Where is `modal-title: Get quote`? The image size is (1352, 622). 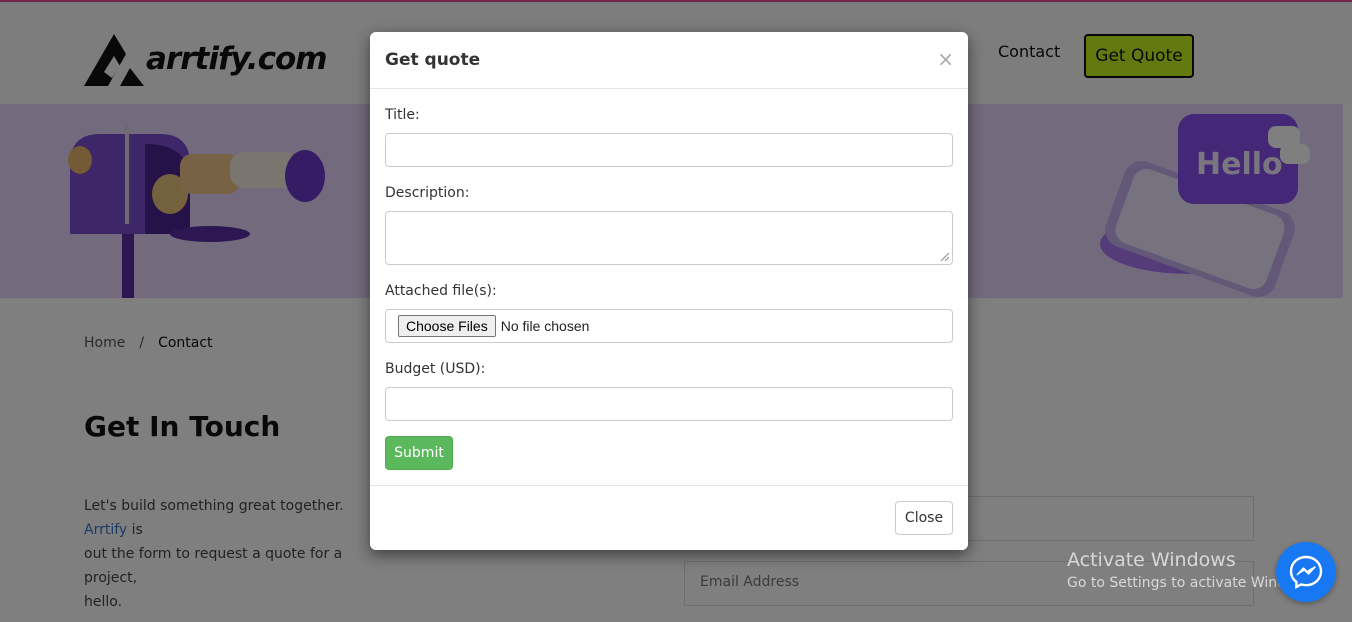 modal-title: Get quote is located at coordinates (433, 60).